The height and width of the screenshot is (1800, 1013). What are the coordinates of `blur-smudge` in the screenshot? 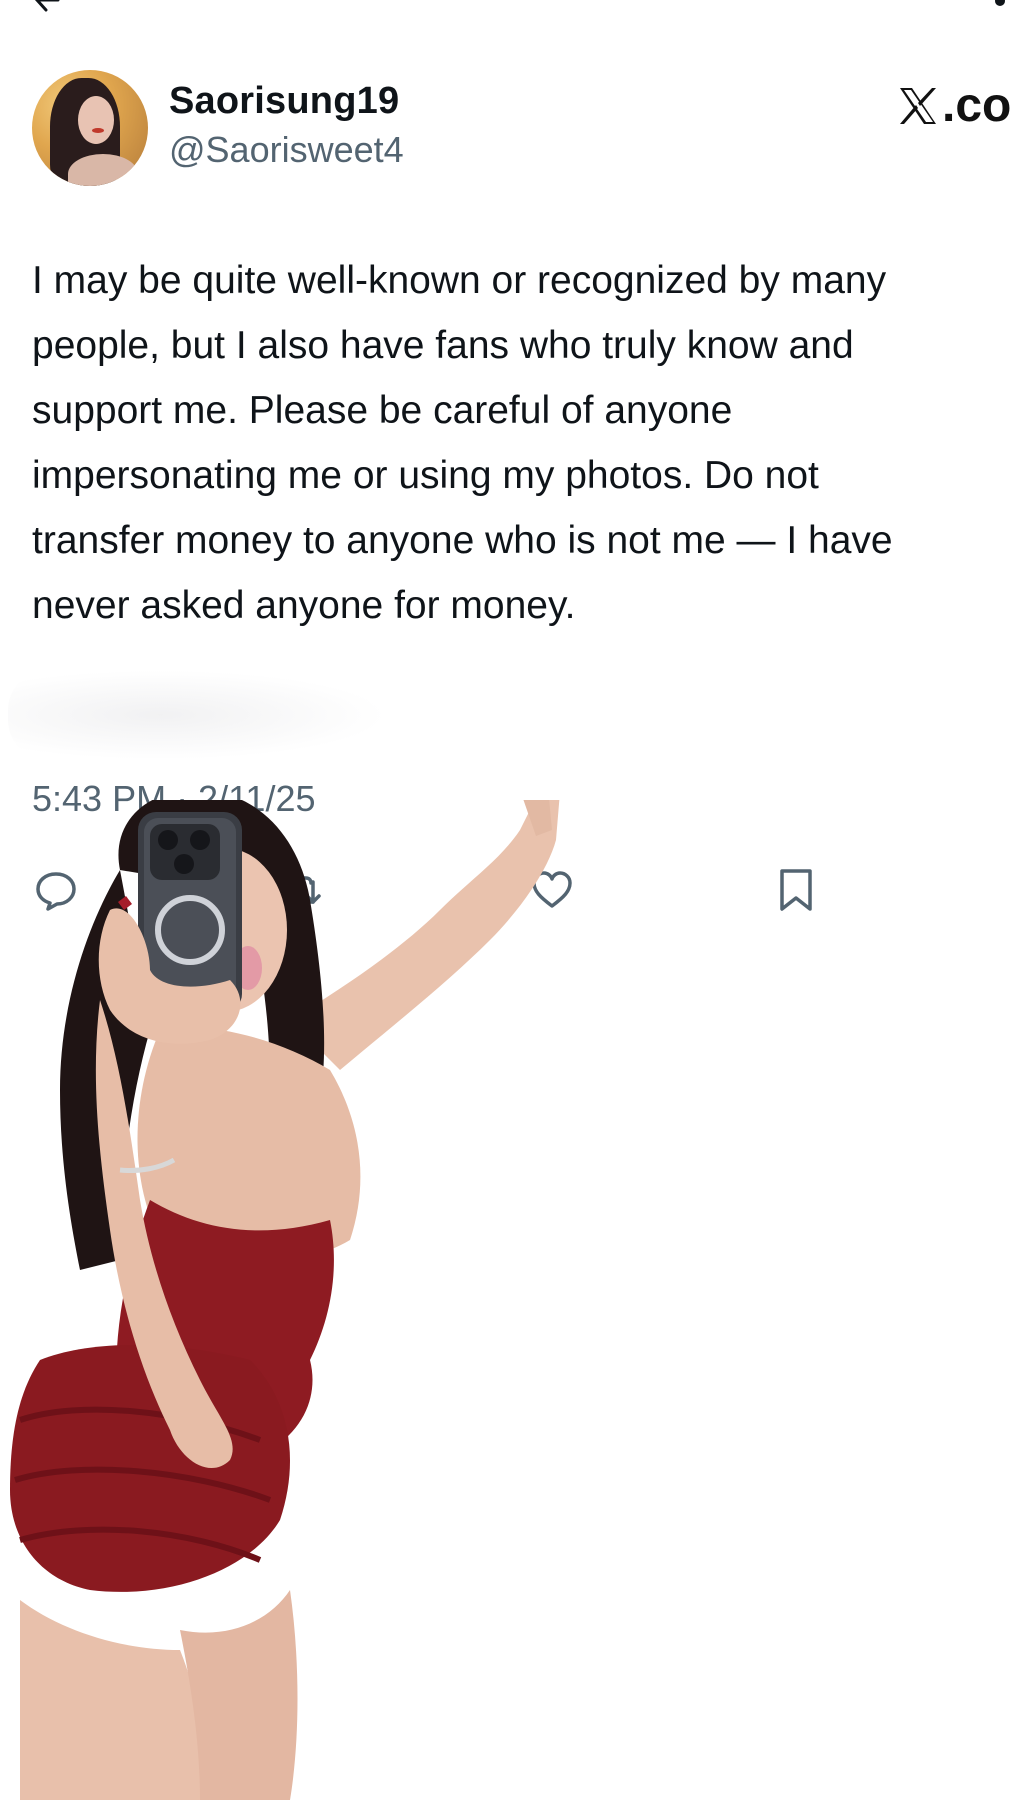 It's located at (198, 715).